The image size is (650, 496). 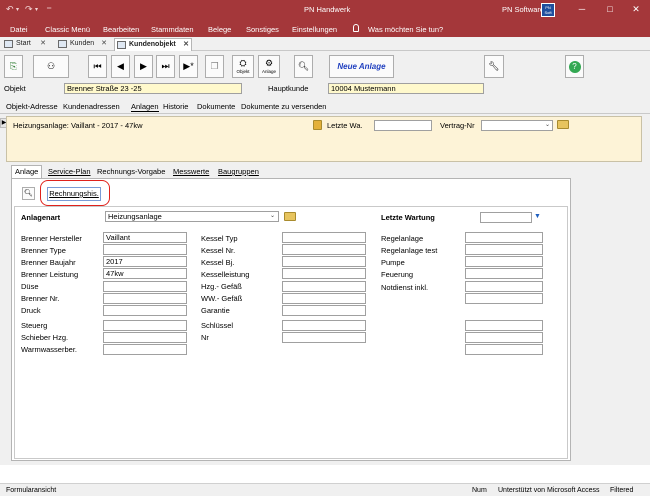 I want to click on menu-classic-menue: Classic Menü, so click(x=67, y=29).